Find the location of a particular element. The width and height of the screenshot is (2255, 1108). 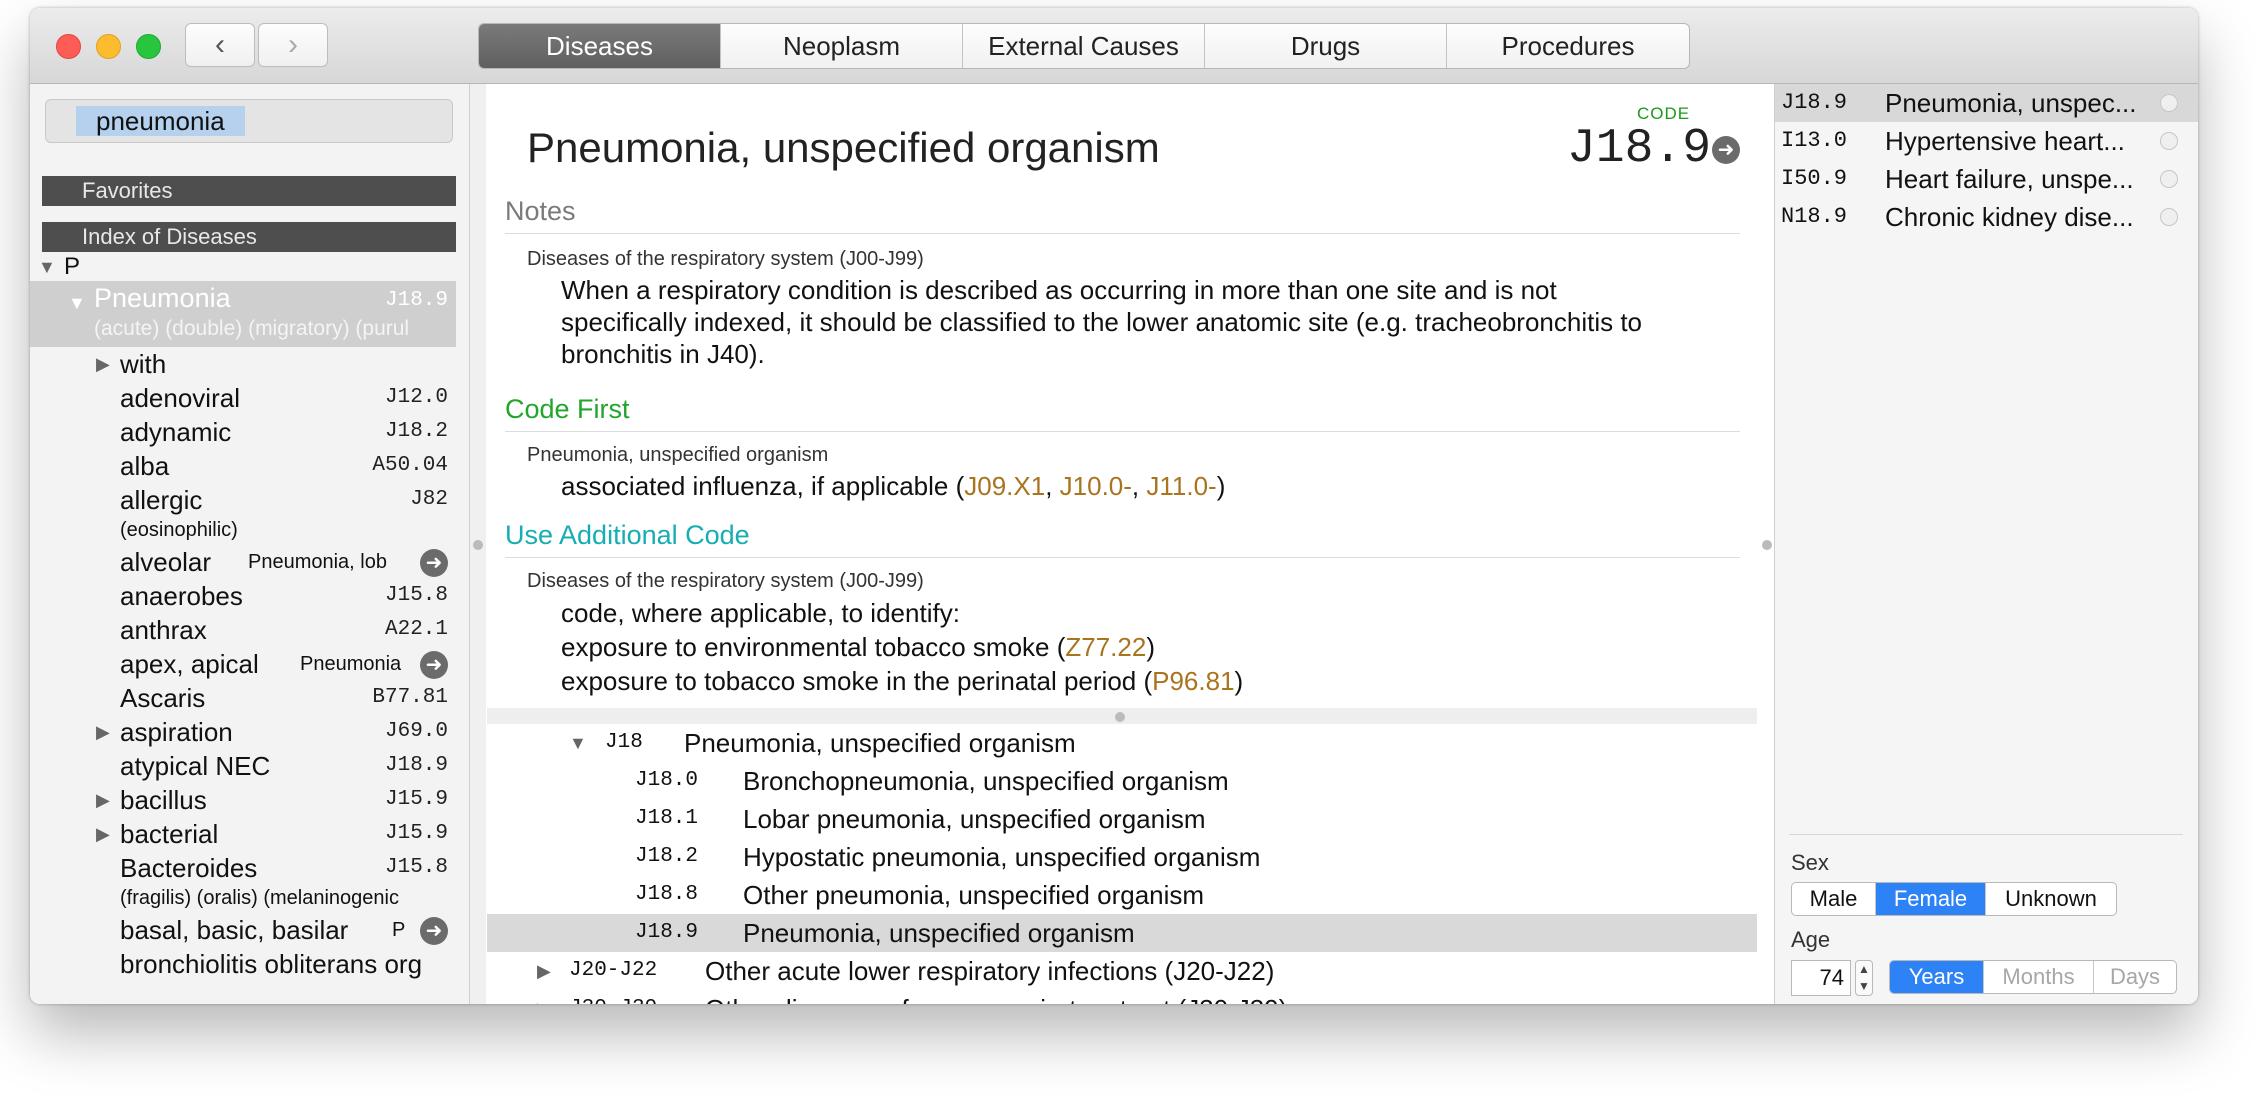

sidebar-splitter is located at coordinates (478, 544).